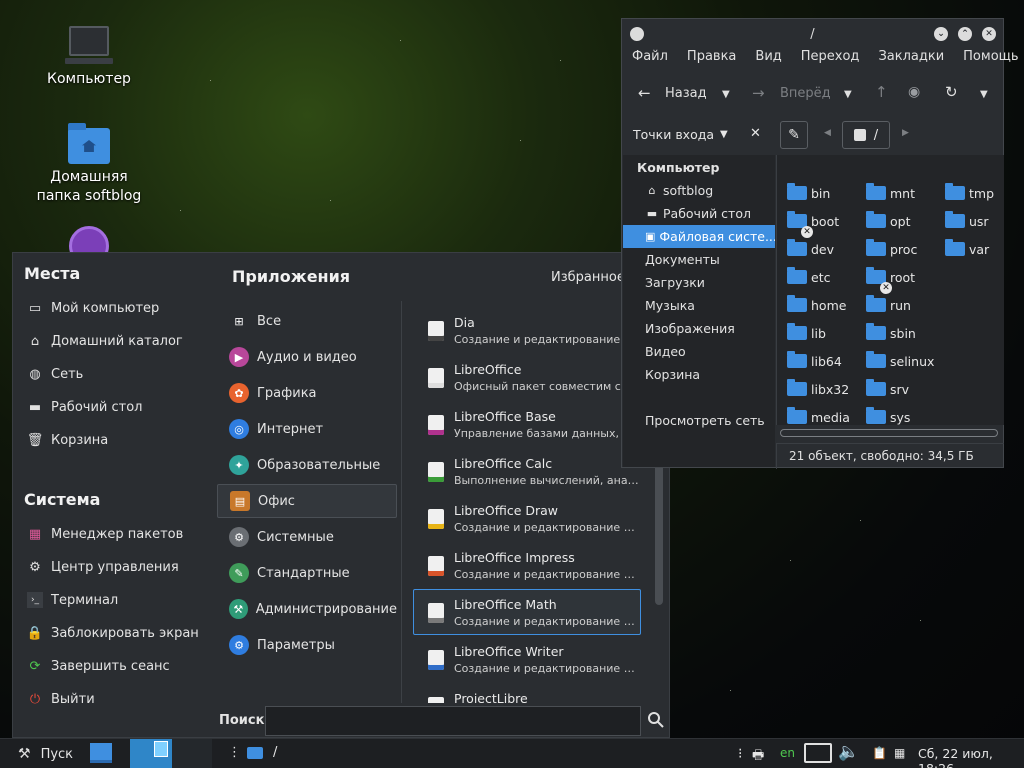 The width and height of the screenshot is (1024, 768). Describe the element at coordinates (453, 721) in the screenshot. I see `search-input` at that location.